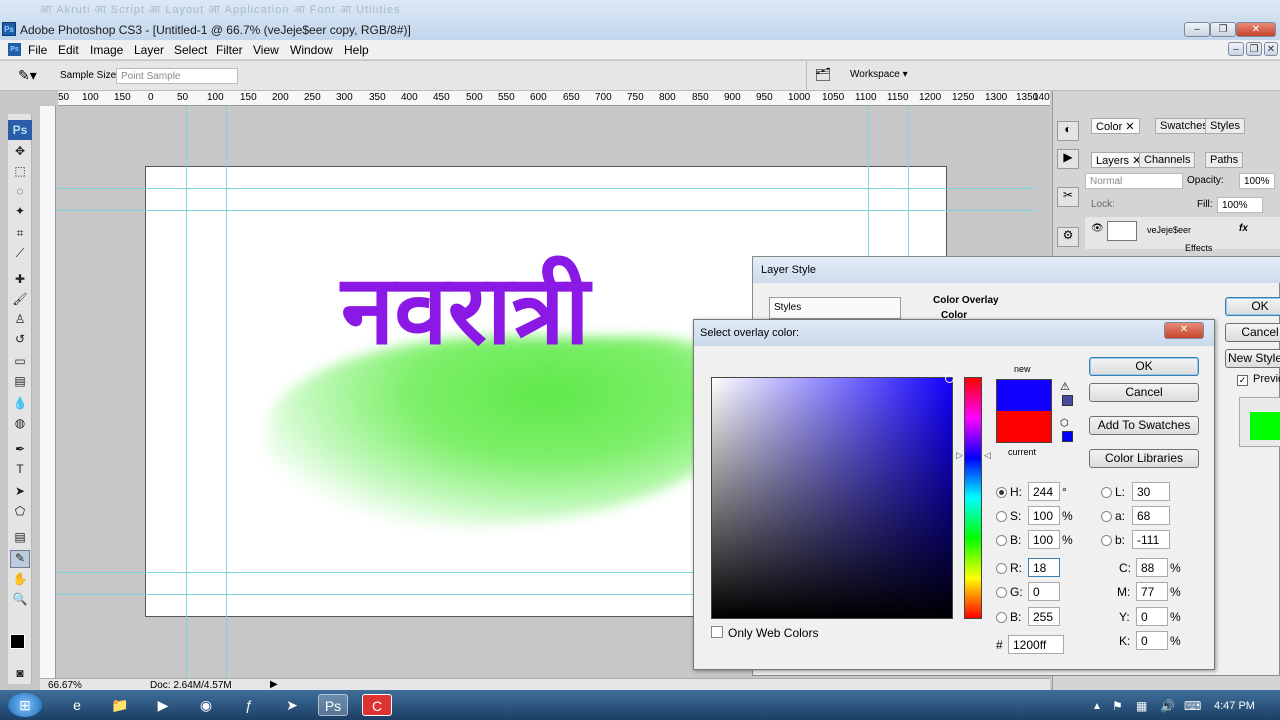  Describe the element at coordinates (25, 705) in the screenshot. I see `start-button-icon: ⊞` at that location.